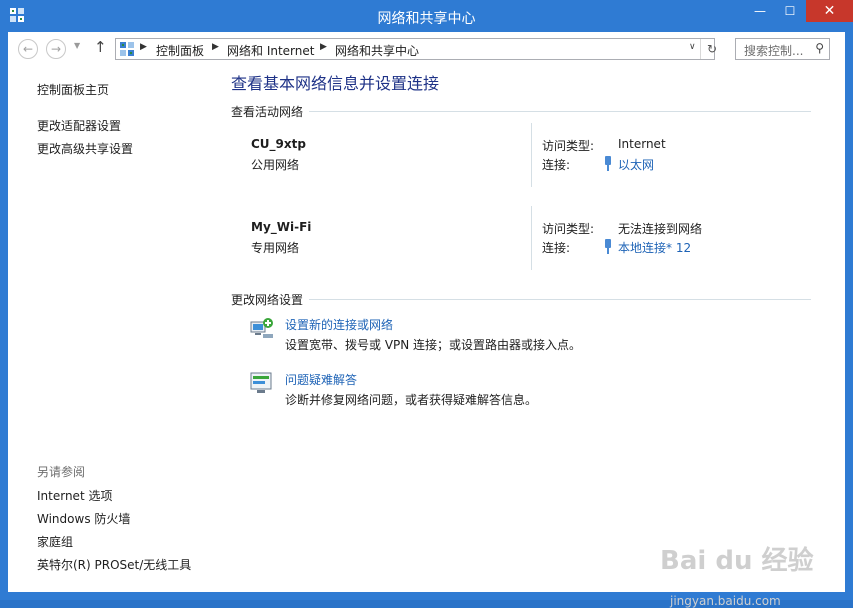  What do you see at coordinates (335, 83) in the screenshot?
I see `page-title: 查看基本网络信息并设置连接` at bounding box center [335, 83].